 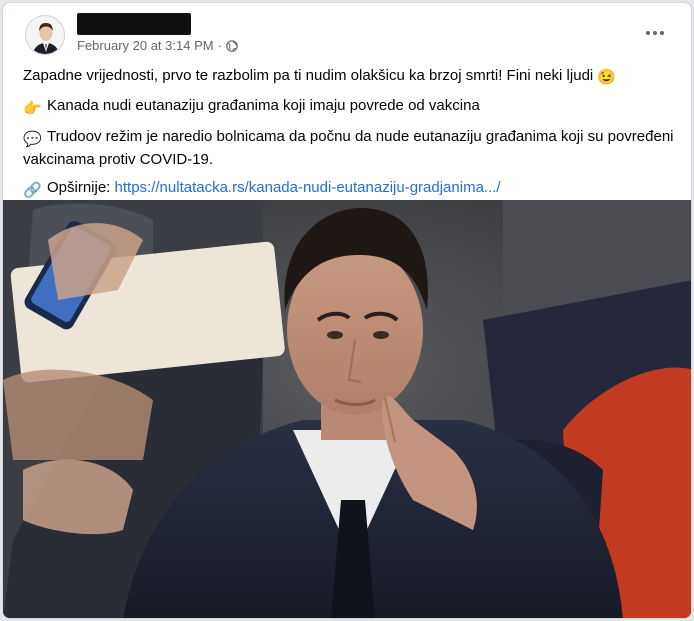 I want to click on avatar-photo-icon, so click(x=45, y=35).